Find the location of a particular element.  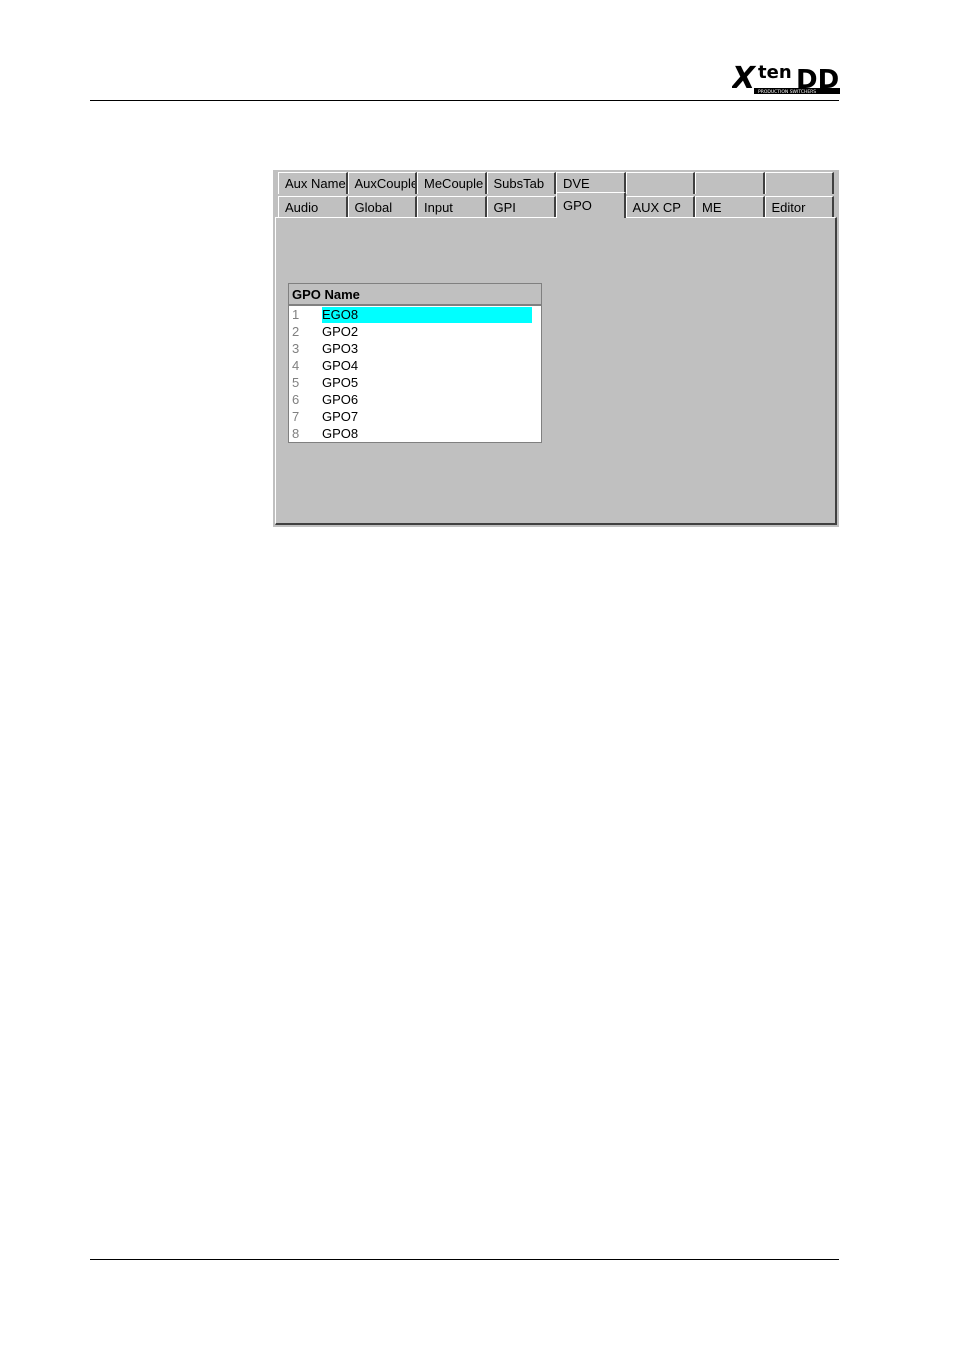

tab-mecouple: MeCouple is located at coordinates (452, 183).